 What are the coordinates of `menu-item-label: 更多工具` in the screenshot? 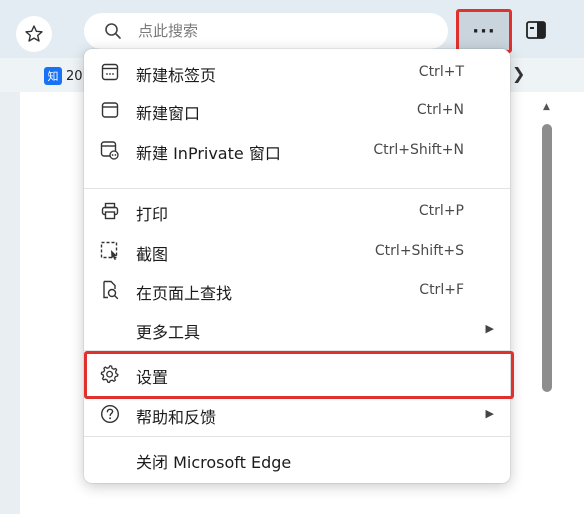 It's located at (168, 332).